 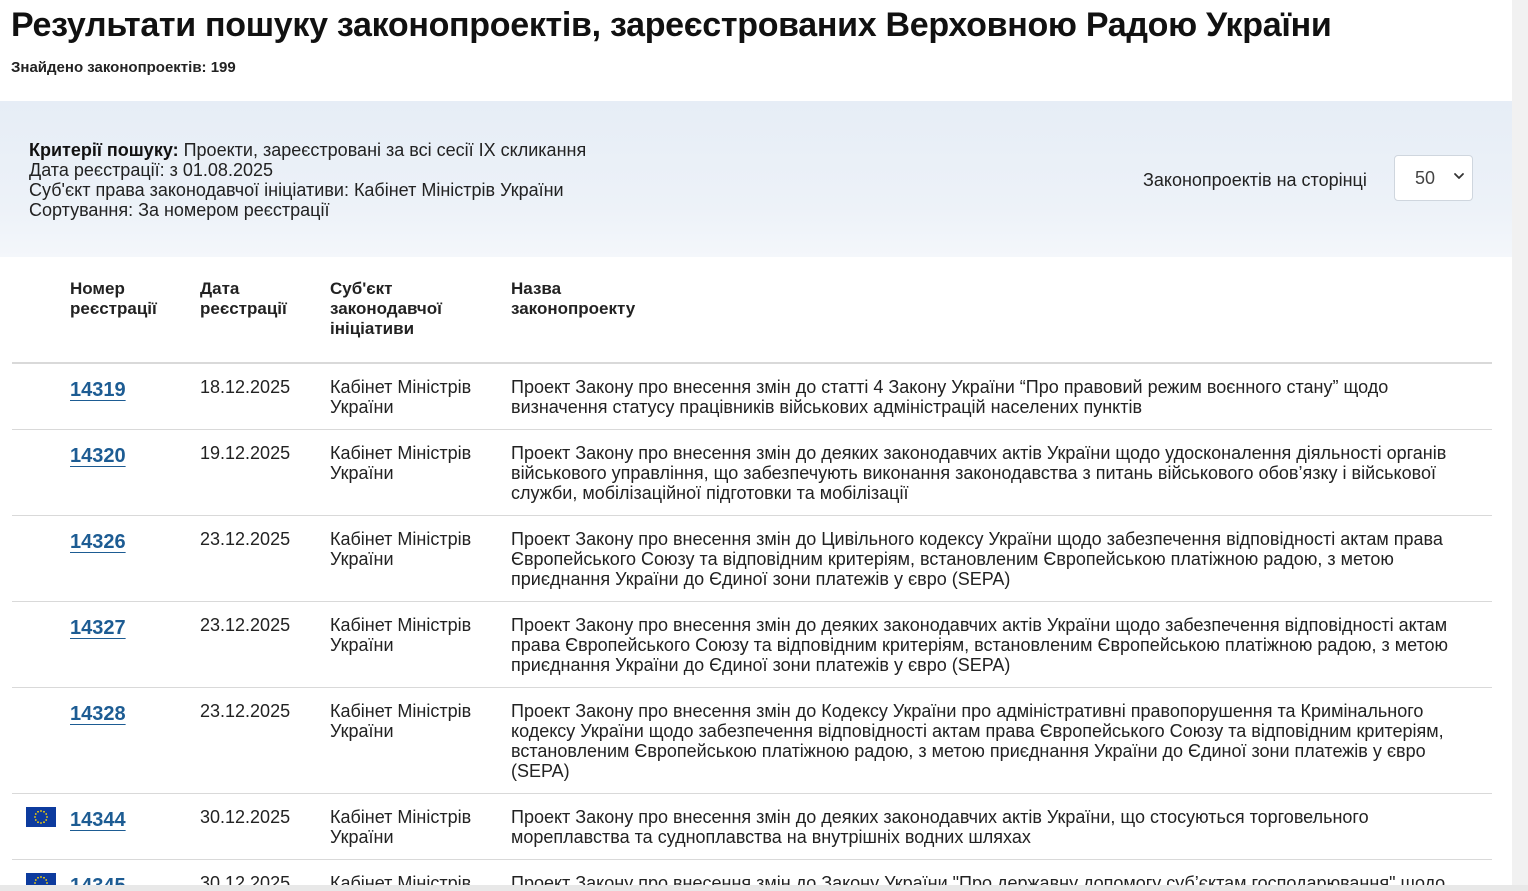 What do you see at coordinates (98, 820) in the screenshot?
I see `bill-number-link: 14344` at bounding box center [98, 820].